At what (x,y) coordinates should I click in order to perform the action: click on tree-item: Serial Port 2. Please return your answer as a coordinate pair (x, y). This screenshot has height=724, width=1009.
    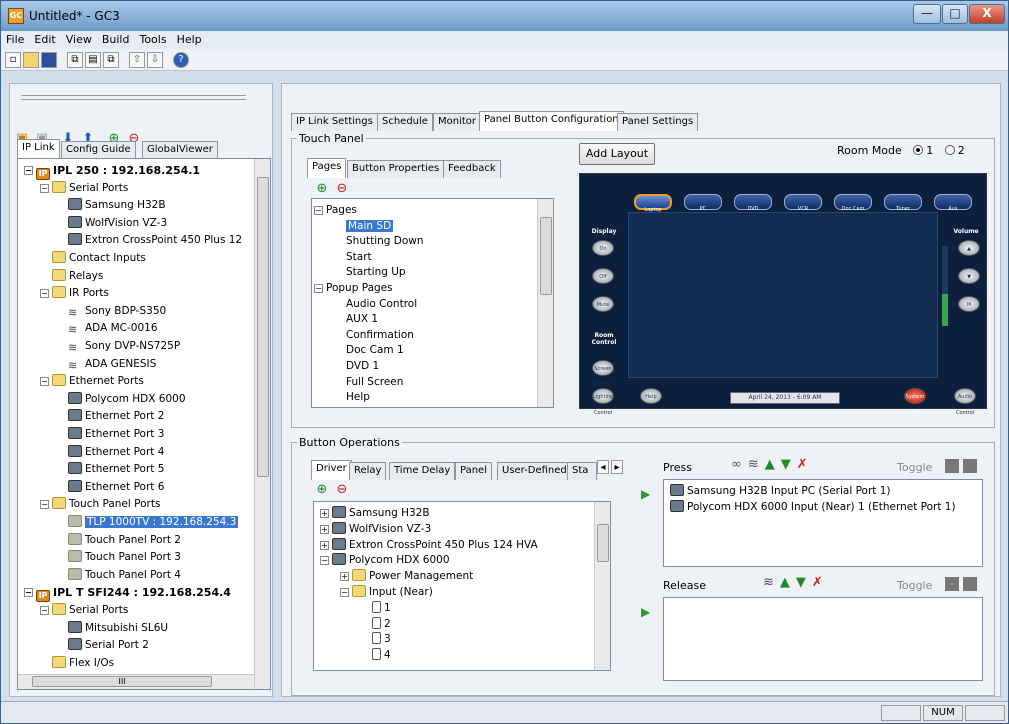
    Looking at the image, I should click on (108, 645).